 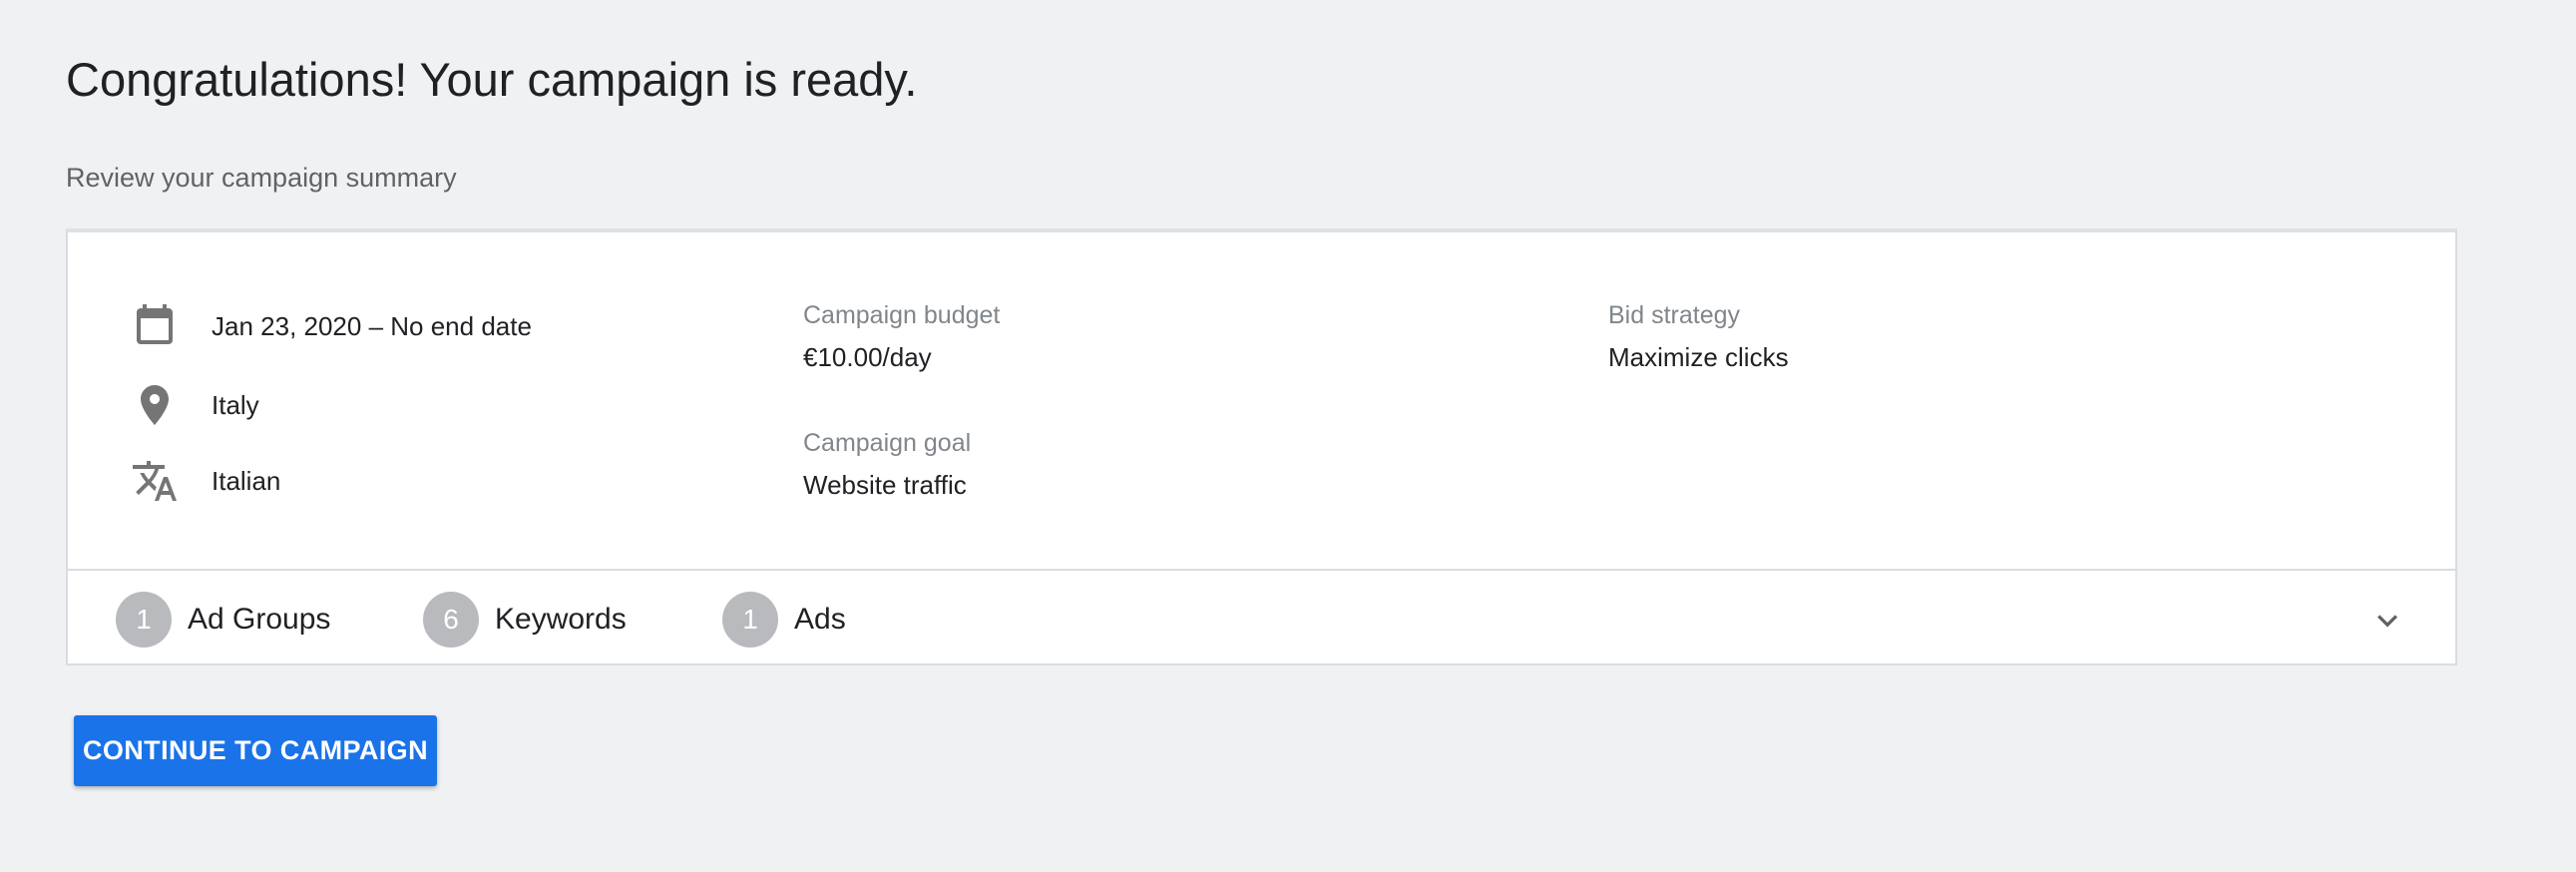 What do you see at coordinates (887, 443) in the screenshot?
I see `campaign-goal-label: Campaign goal` at bounding box center [887, 443].